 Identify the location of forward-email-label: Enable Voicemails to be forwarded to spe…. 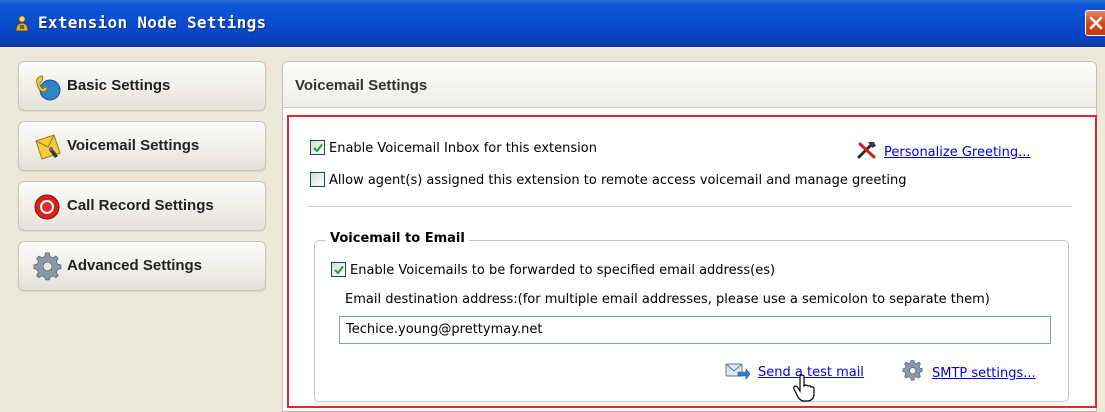
(563, 270).